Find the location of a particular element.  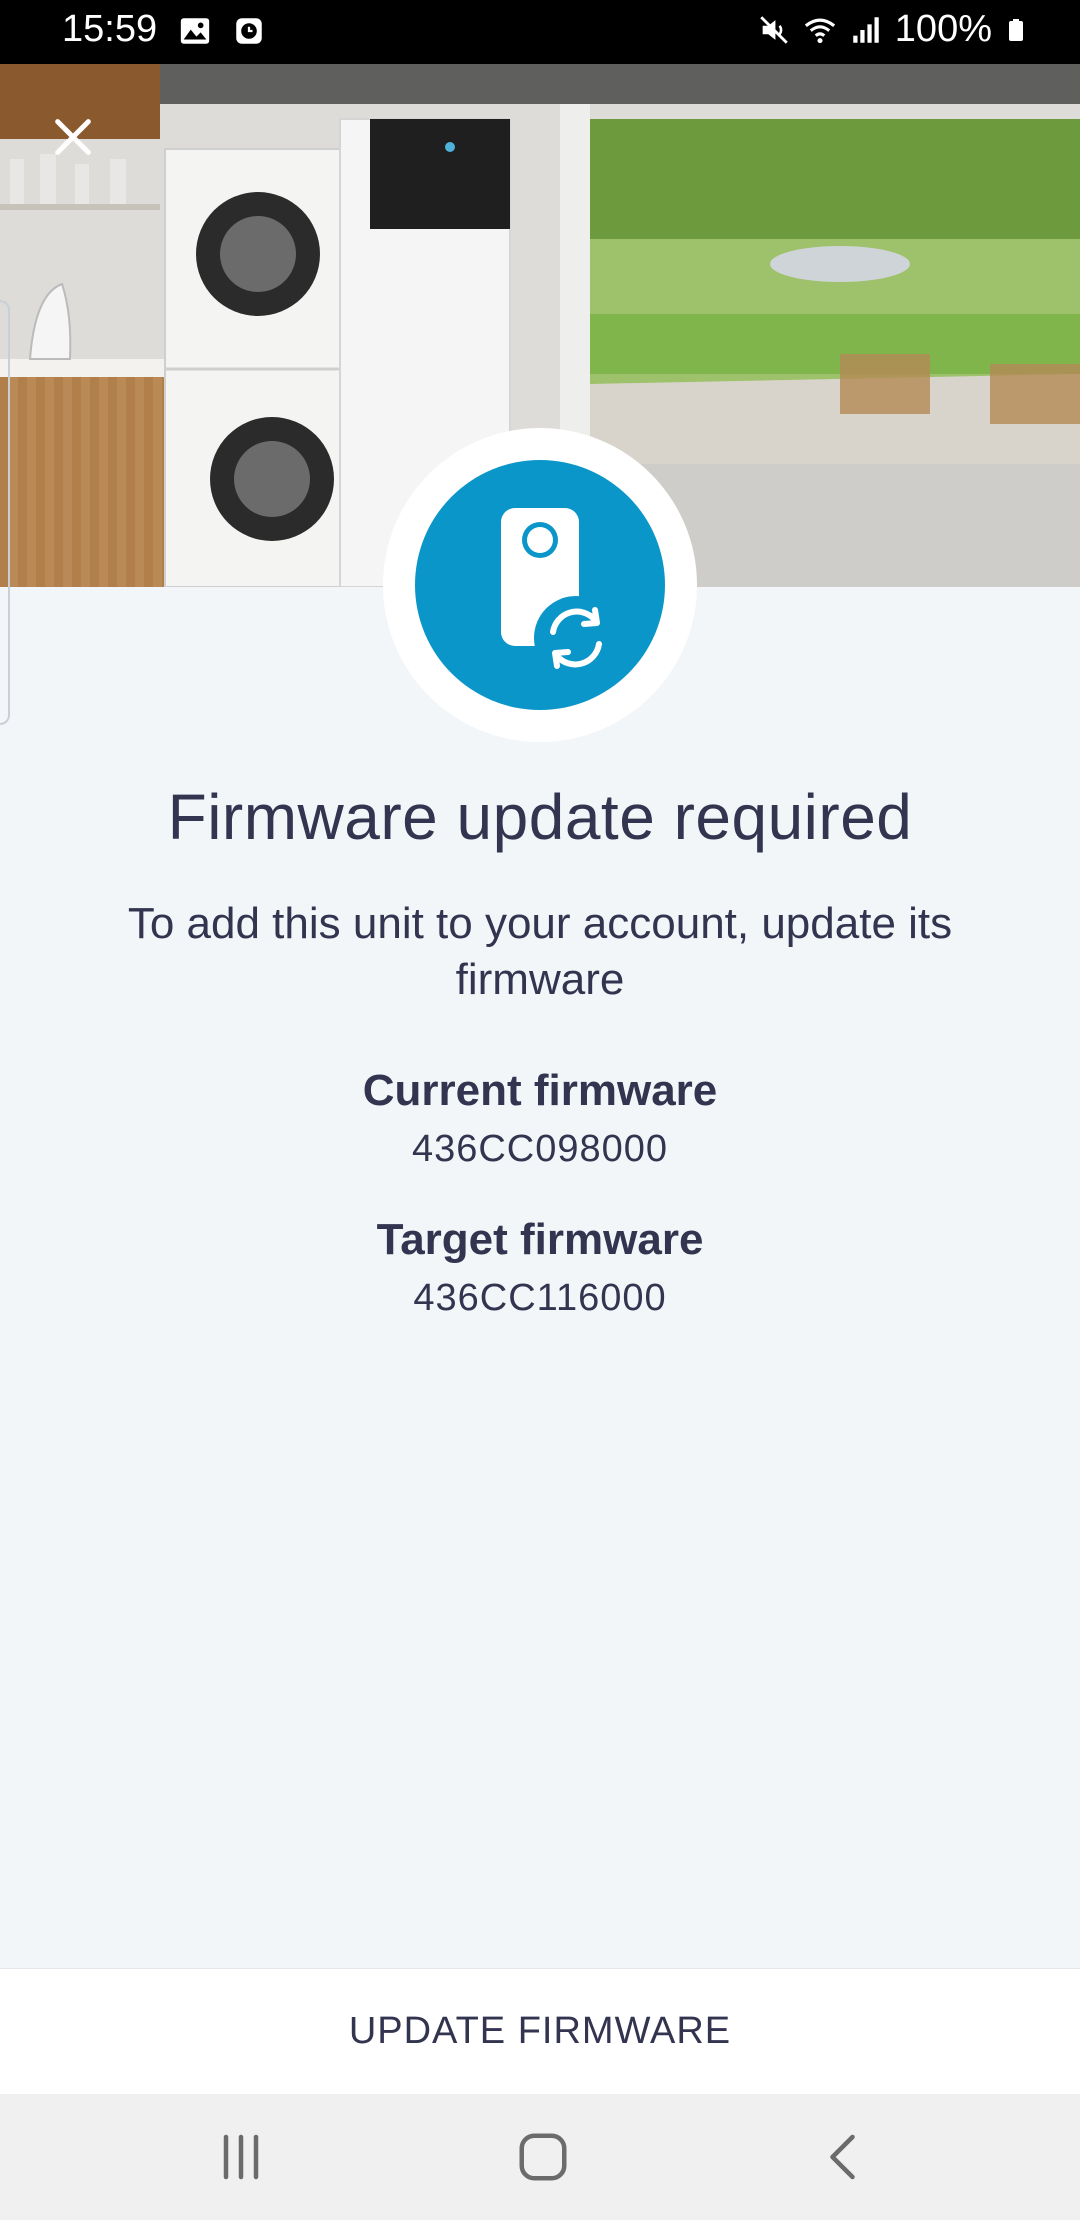

target-firmware-value: 436CC116000 is located at coordinates (540, 1298).